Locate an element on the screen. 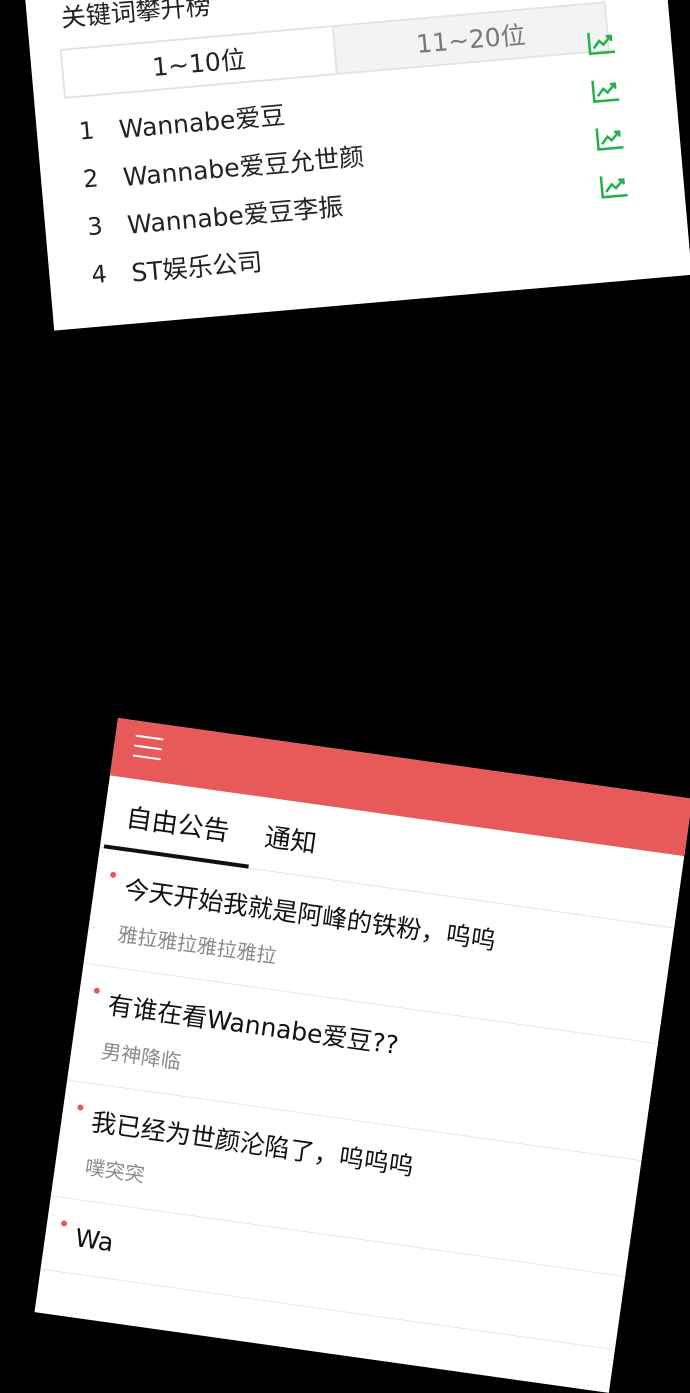  rank-number: 4 is located at coordinates (99, 274).